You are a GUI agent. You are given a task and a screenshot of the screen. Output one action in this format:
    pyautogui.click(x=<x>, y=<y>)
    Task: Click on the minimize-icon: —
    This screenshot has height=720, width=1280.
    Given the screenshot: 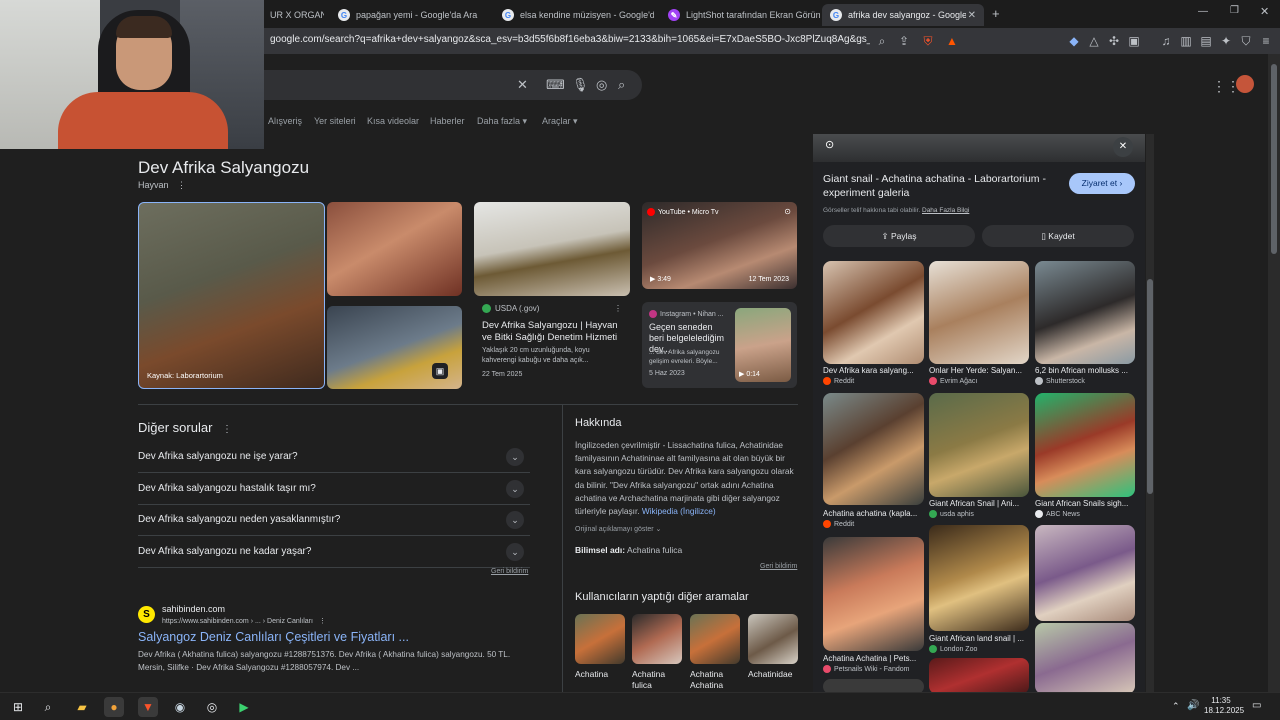 What is the action you would take?
    pyautogui.click(x=1203, y=11)
    